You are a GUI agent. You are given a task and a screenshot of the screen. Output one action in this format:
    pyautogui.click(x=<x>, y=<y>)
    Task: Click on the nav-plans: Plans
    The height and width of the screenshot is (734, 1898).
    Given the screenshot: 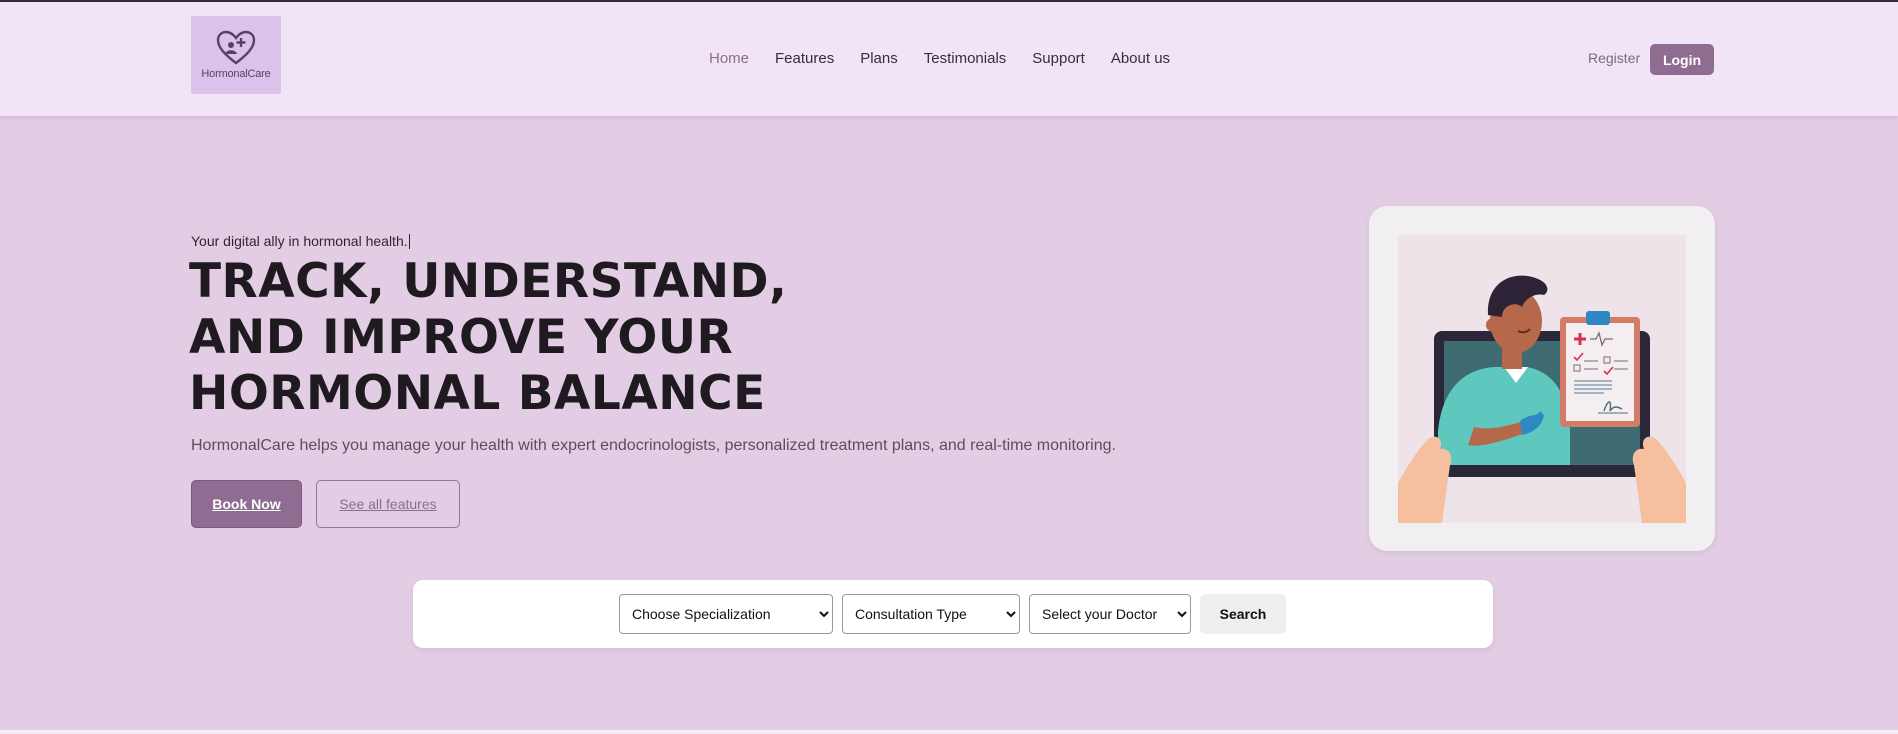 What is the action you would take?
    pyautogui.click(x=879, y=58)
    